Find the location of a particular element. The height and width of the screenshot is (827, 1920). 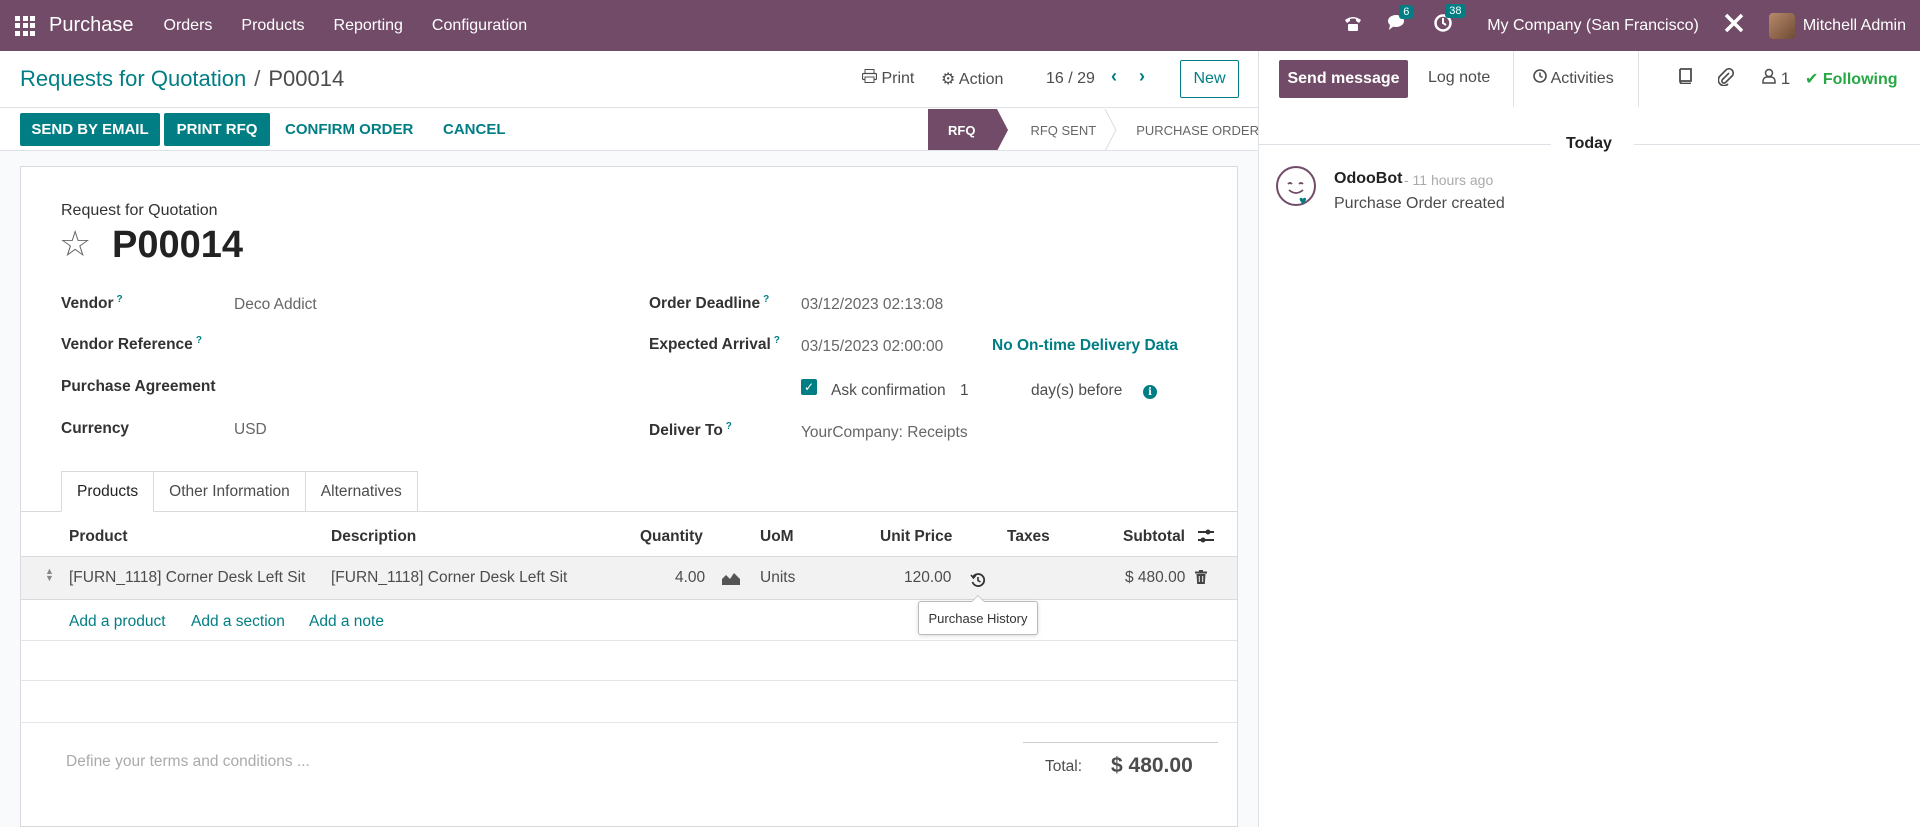

trash-icon is located at coordinates (1201, 579).